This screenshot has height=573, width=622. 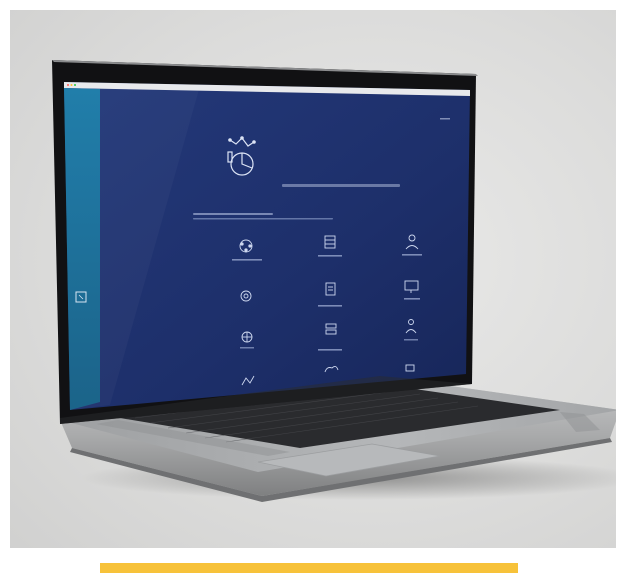 What do you see at coordinates (341, 185) in the screenshot?
I see `screen-title-line` at bounding box center [341, 185].